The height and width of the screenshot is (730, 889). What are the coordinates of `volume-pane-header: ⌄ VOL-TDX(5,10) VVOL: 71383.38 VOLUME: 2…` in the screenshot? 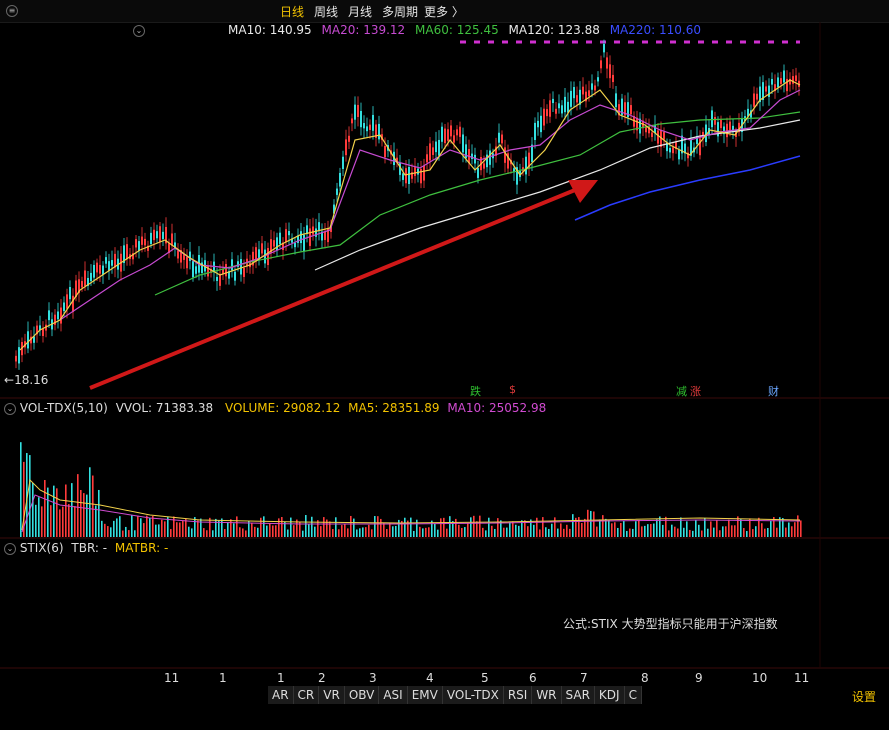 It's located at (275, 408).